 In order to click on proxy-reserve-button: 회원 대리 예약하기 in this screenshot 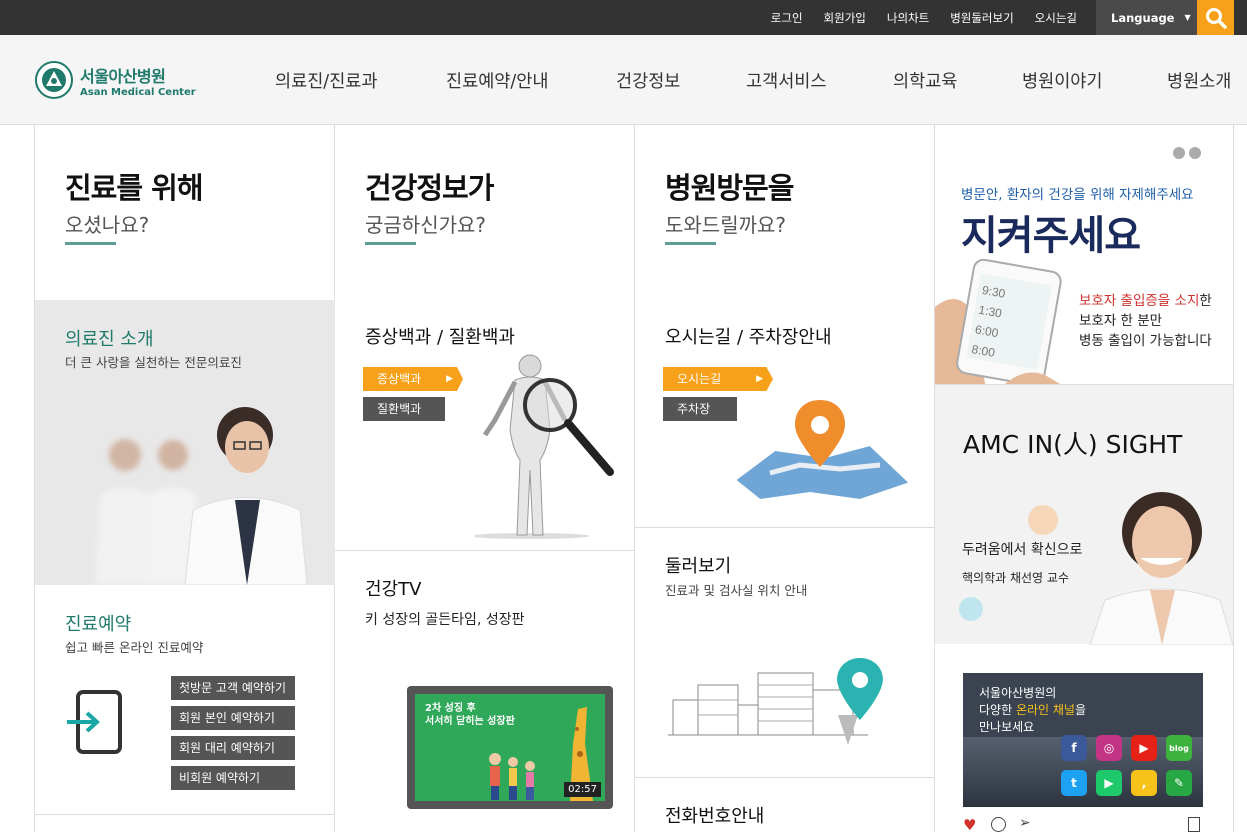, I will do `click(233, 748)`.